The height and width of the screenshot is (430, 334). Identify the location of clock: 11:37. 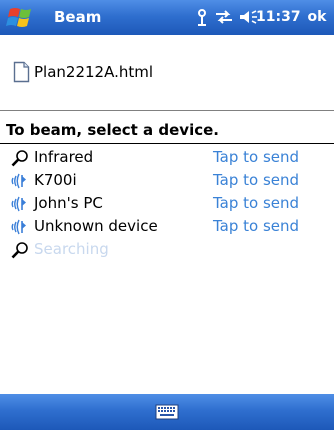
(278, 17).